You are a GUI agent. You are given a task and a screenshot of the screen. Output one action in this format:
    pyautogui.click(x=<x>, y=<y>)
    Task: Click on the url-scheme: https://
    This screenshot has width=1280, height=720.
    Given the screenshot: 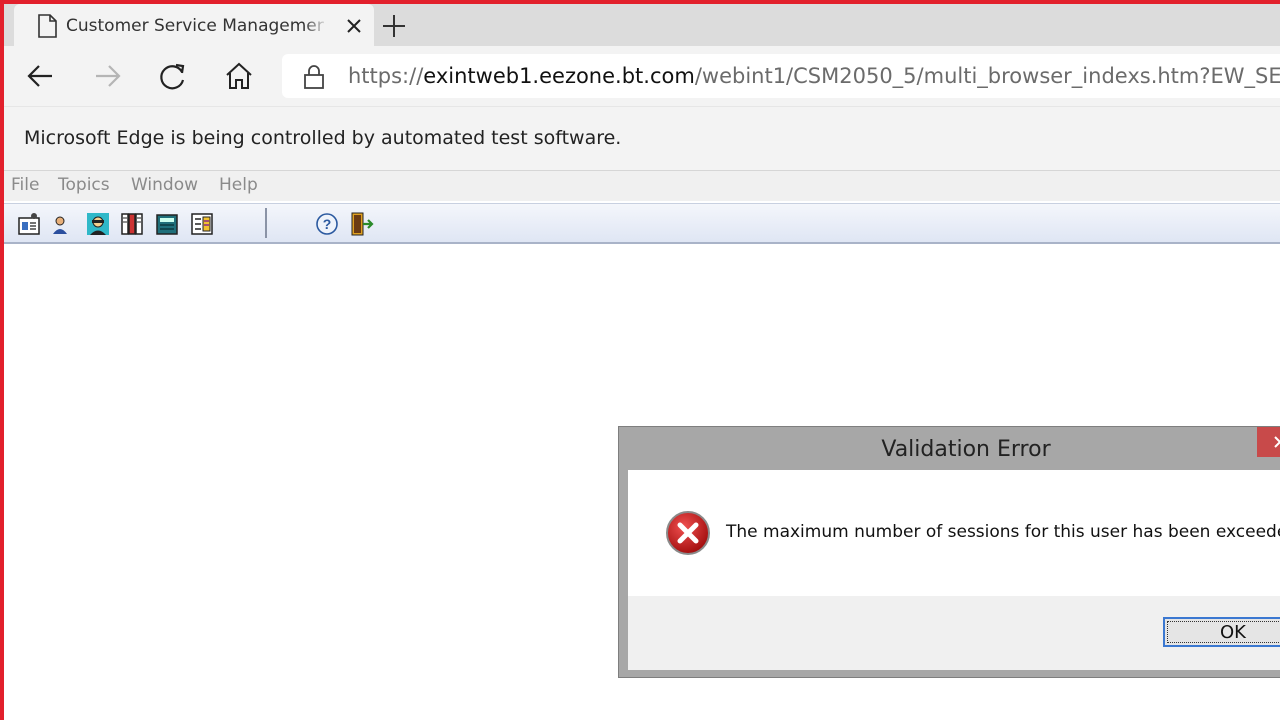 What is the action you would take?
    pyautogui.click(x=386, y=76)
    